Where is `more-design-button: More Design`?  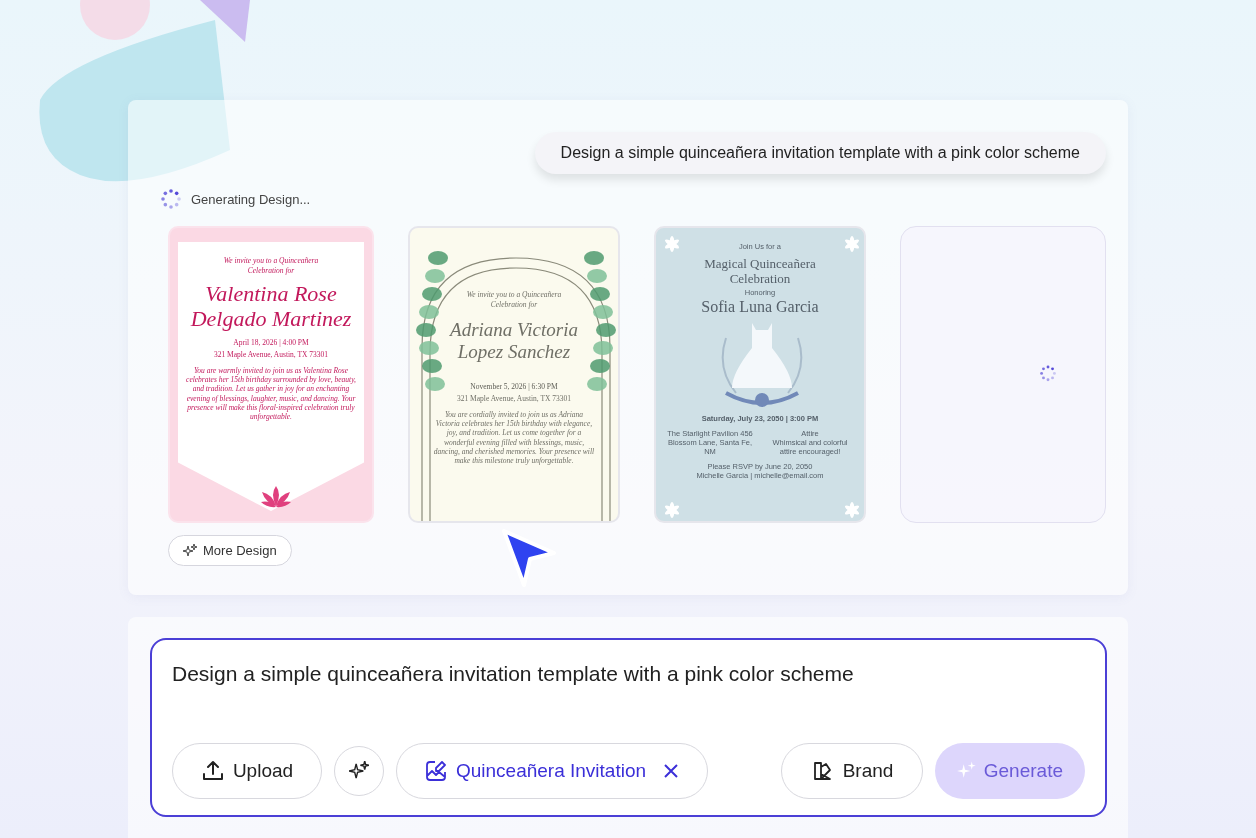
more-design-button: More Design is located at coordinates (230, 550).